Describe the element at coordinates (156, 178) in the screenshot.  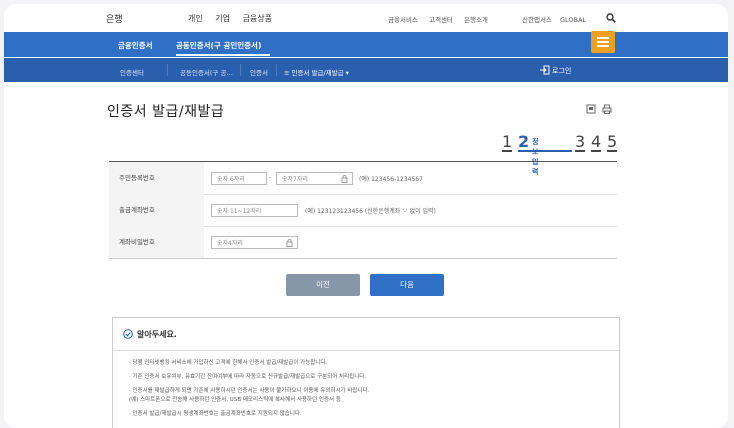
I see `field-label: 주민등록번호` at that location.